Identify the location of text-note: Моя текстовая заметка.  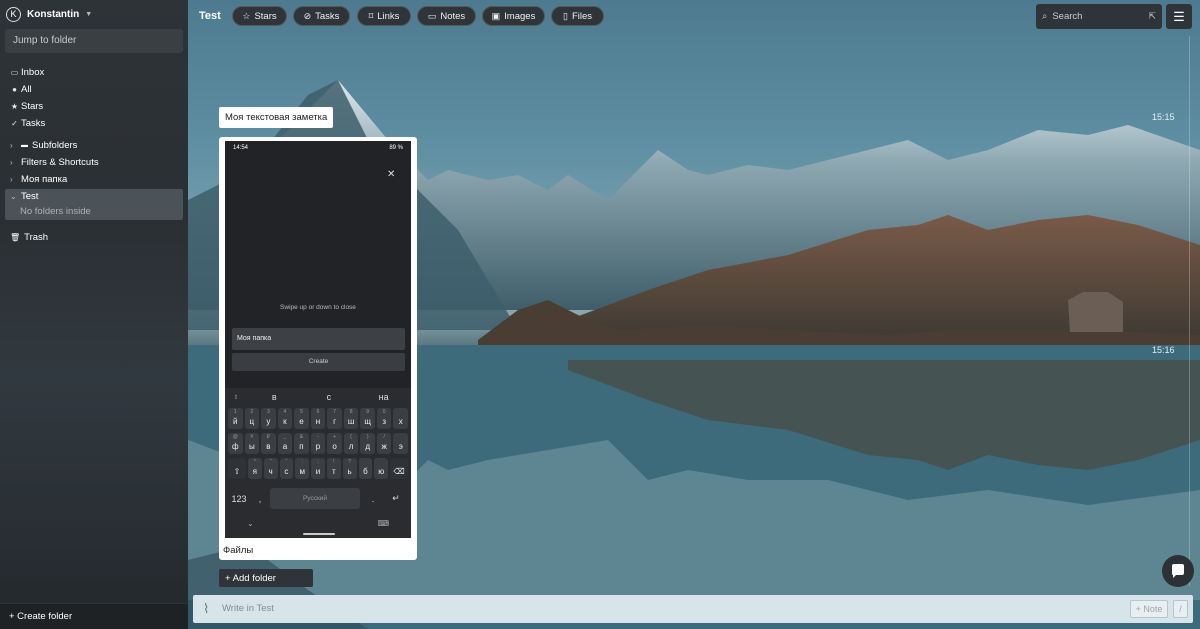
(276, 117).